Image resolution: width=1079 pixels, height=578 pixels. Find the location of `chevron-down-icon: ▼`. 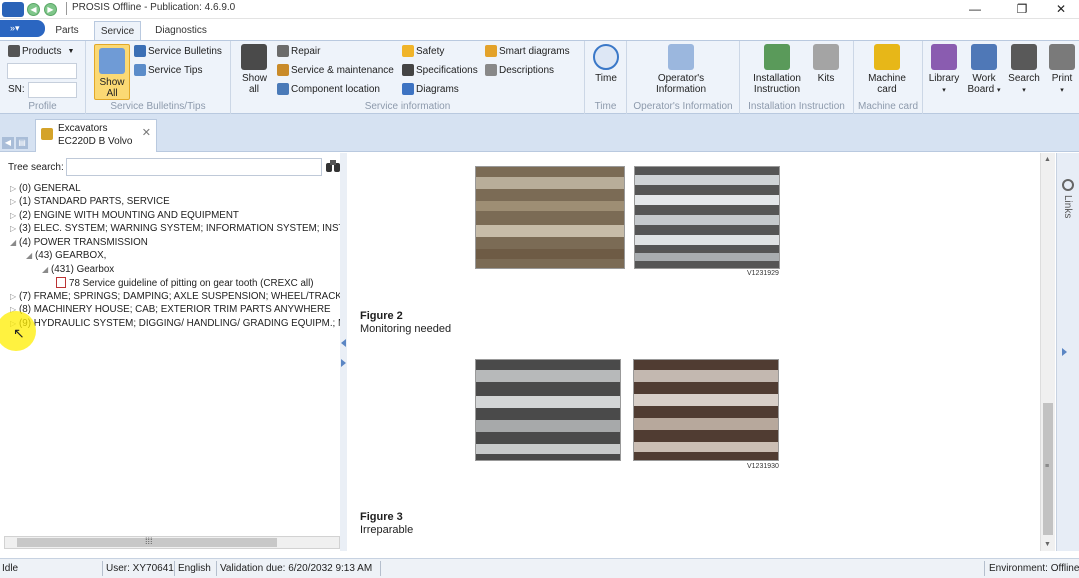

chevron-down-icon: ▼ is located at coordinates (71, 51).